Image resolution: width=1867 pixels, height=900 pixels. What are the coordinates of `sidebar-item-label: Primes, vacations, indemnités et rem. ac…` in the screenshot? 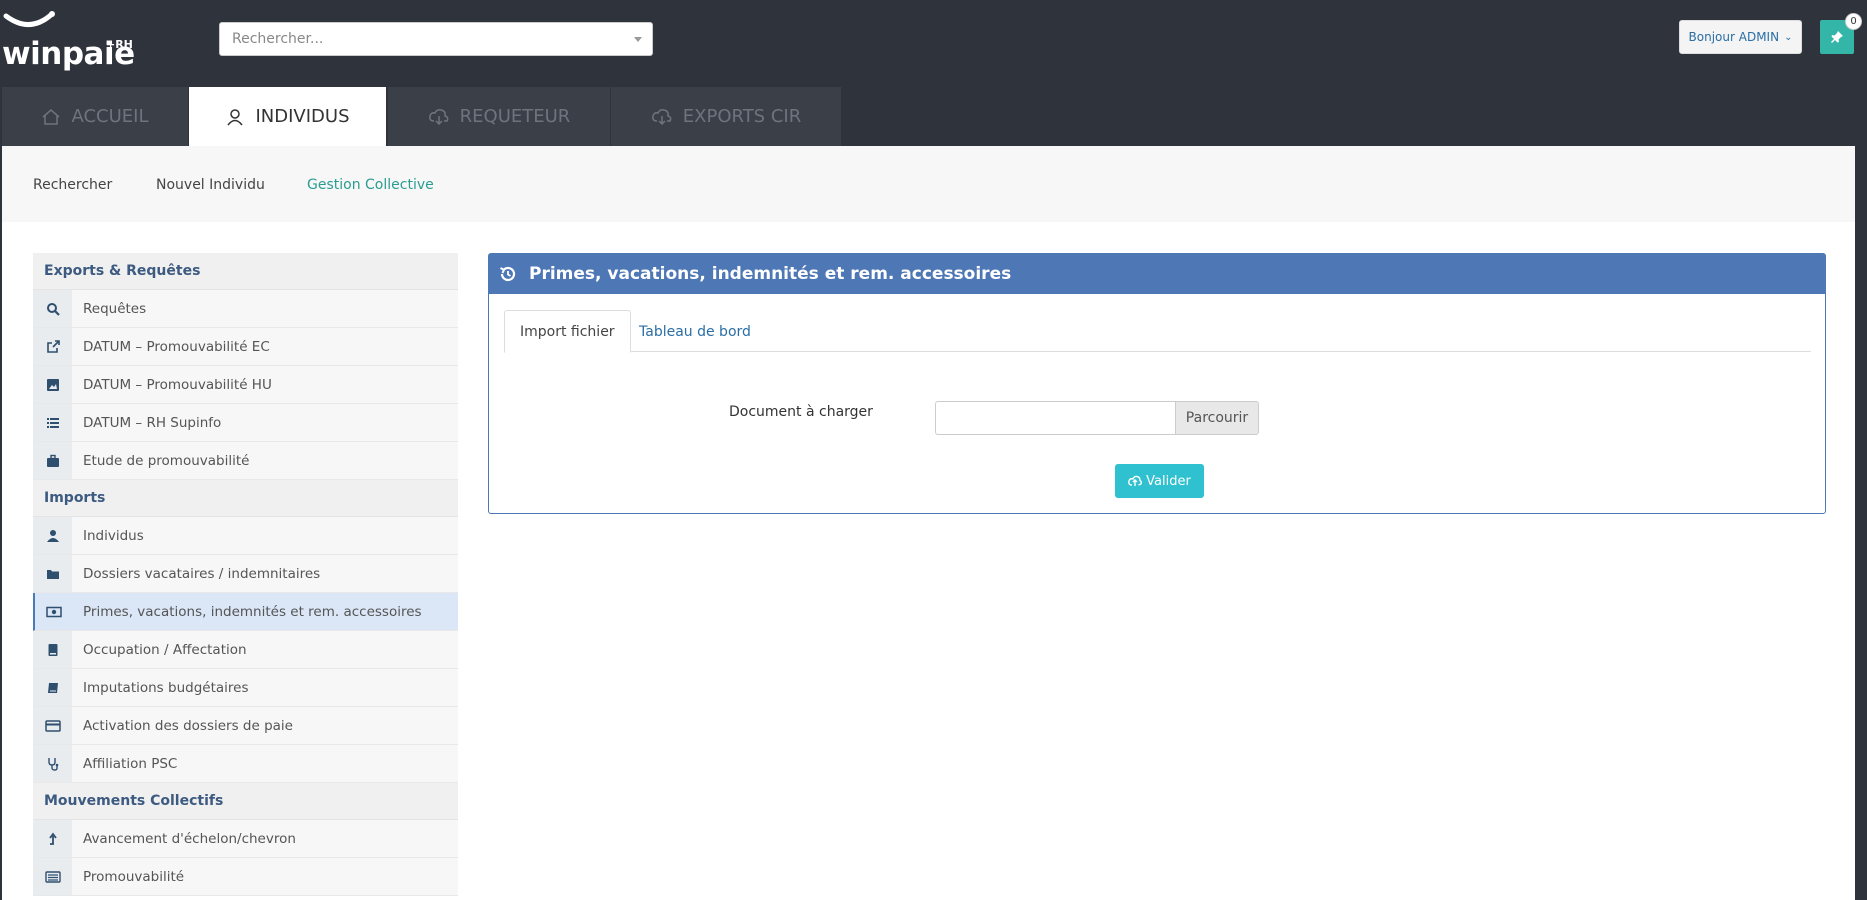 It's located at (252, 611).